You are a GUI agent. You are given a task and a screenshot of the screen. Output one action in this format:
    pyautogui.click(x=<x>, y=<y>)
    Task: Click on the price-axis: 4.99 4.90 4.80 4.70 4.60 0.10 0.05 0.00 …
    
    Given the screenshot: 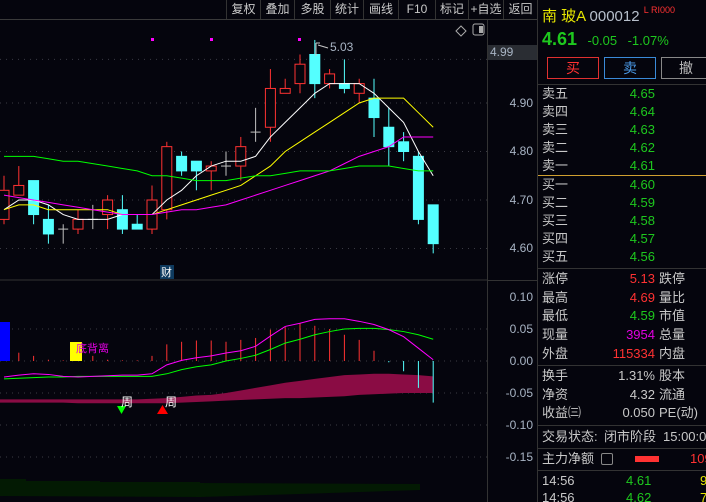 What is the action you would take?
    pyautogui.click(x=512, y=261)
    